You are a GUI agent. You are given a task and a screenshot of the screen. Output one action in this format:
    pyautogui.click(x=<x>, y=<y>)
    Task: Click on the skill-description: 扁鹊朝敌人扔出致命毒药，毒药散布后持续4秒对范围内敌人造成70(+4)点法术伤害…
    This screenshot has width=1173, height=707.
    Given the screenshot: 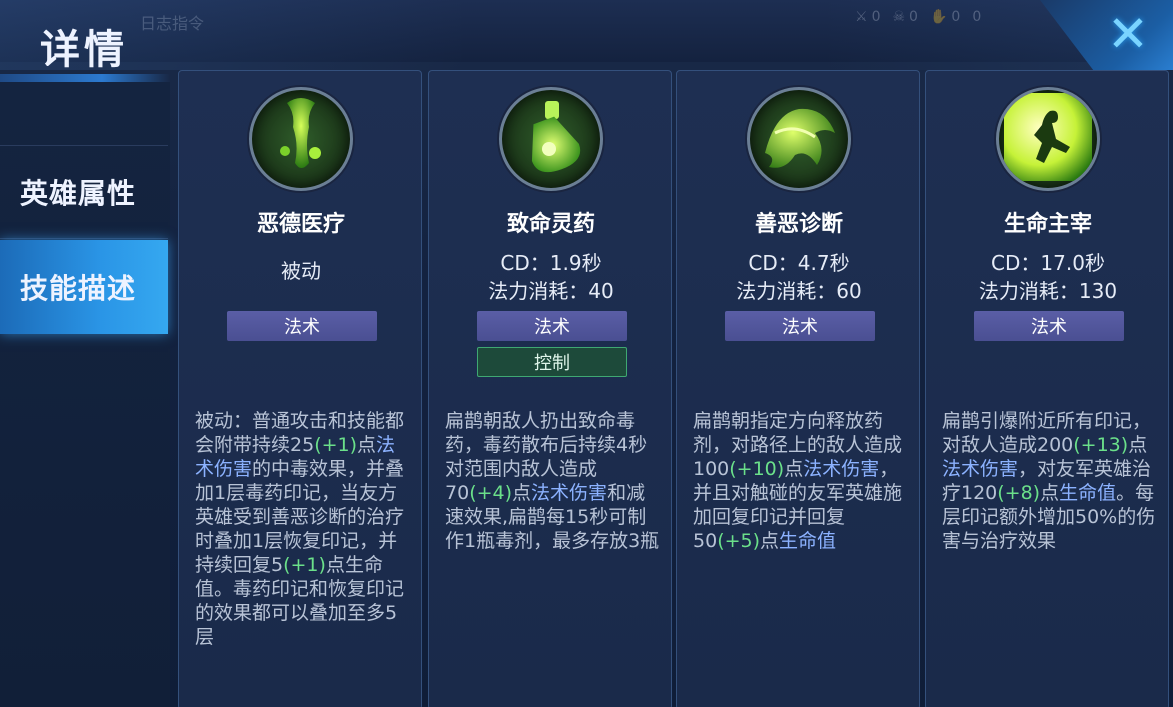 What is the action you would take?
    pyautogui.click(x=553, y=542)
    